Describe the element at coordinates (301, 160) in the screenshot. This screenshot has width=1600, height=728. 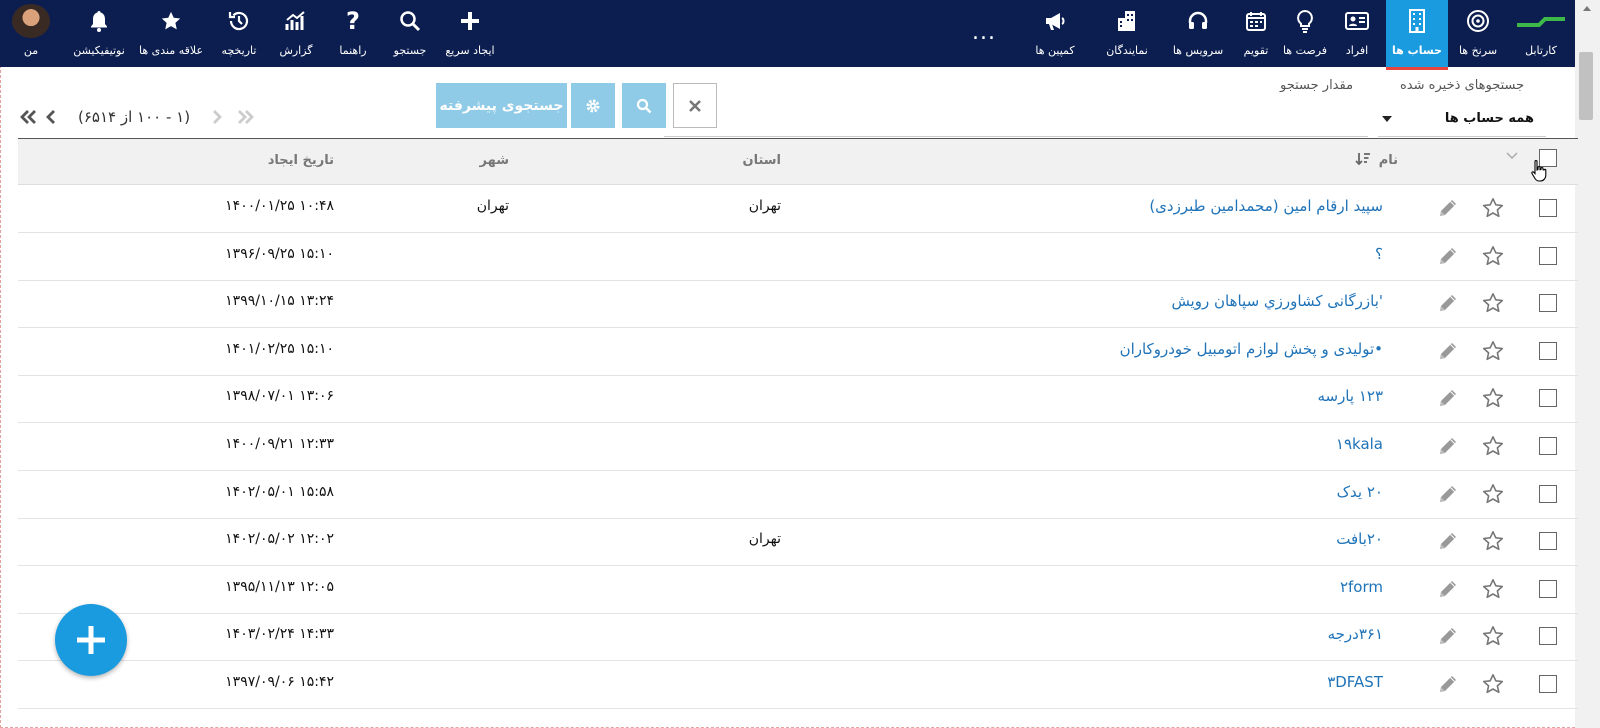
I see `column-header-created: تاریخ ایجاد` at that location.